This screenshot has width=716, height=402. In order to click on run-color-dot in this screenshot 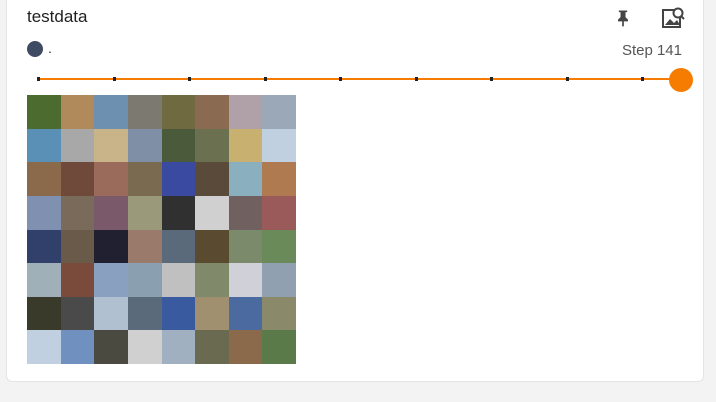, I will do `click(35, 49)`.